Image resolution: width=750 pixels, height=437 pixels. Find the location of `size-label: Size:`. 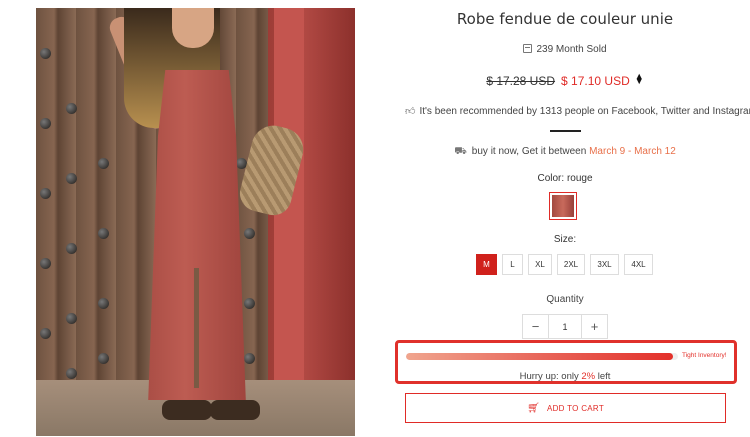

size-label: Size: is located at coordinates (565, 239).